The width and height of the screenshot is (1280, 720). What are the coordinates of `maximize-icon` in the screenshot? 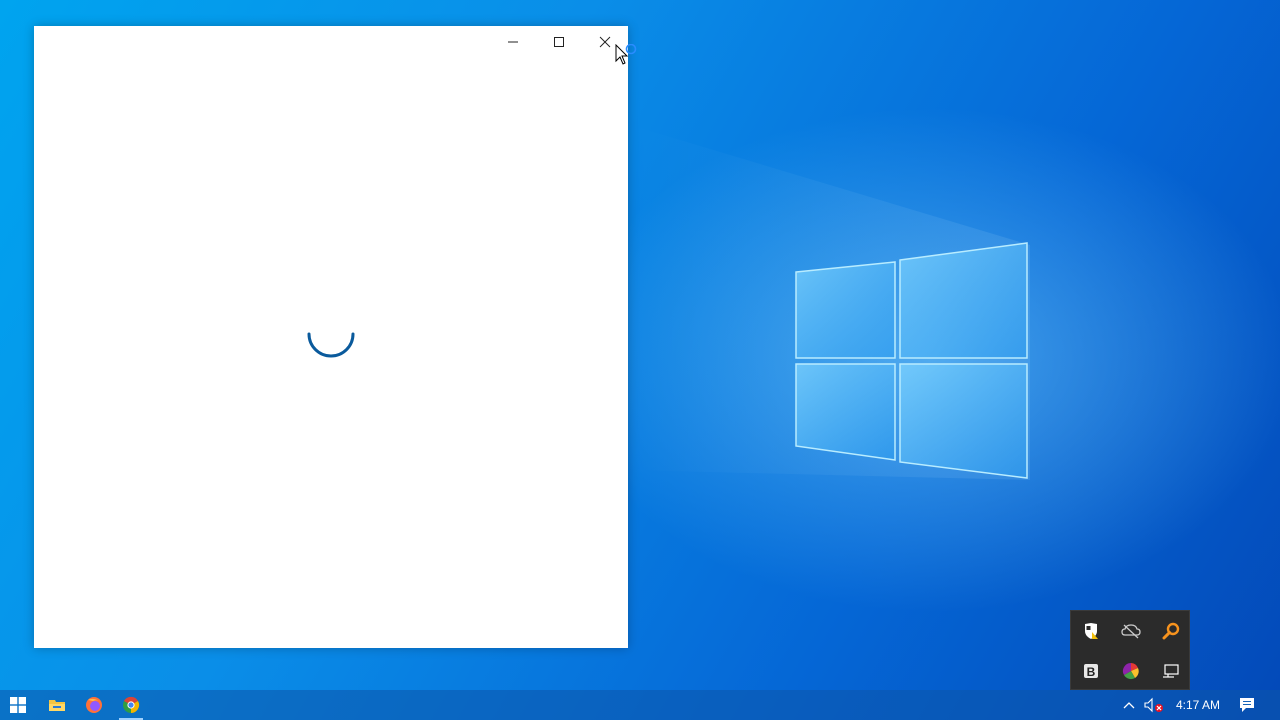 It's located at (559, 42).